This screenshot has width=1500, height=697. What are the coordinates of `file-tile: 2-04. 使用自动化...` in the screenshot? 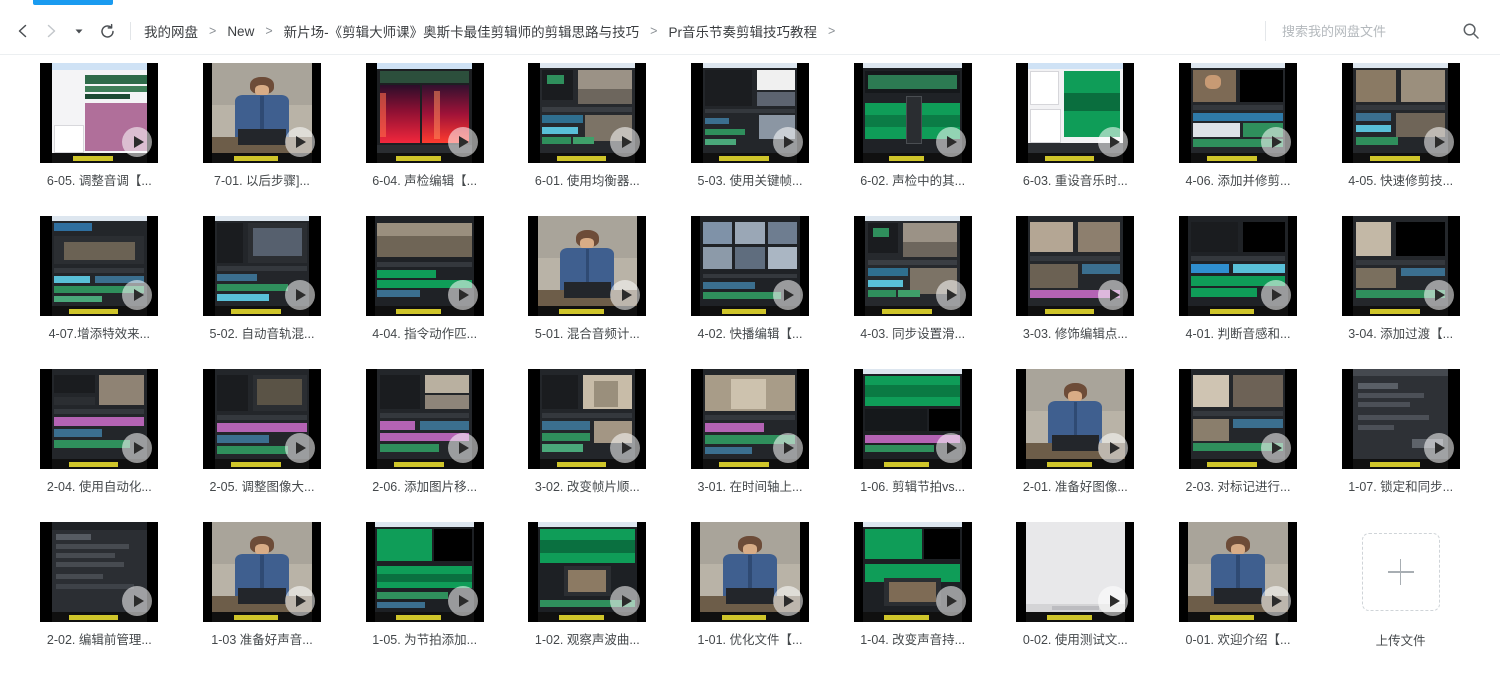 It's located at (99, 445).